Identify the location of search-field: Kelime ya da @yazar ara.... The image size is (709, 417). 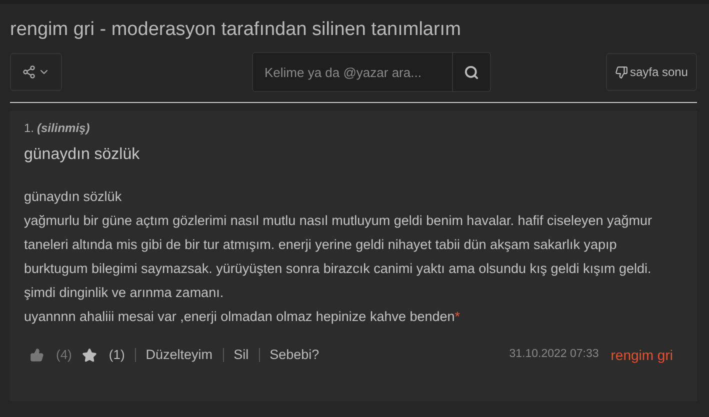
(353, 72).